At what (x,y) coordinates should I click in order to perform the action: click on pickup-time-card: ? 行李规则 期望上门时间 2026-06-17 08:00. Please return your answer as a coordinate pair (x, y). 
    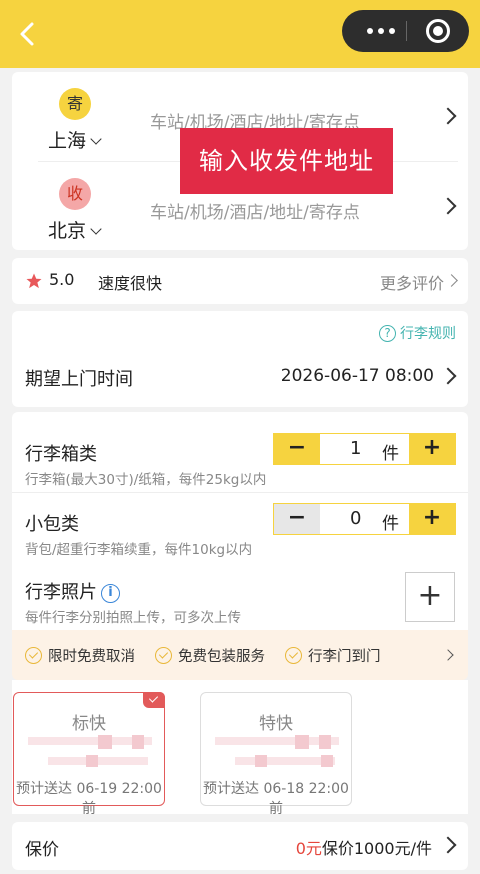
    Looking at the image, I should click on (240, 359).